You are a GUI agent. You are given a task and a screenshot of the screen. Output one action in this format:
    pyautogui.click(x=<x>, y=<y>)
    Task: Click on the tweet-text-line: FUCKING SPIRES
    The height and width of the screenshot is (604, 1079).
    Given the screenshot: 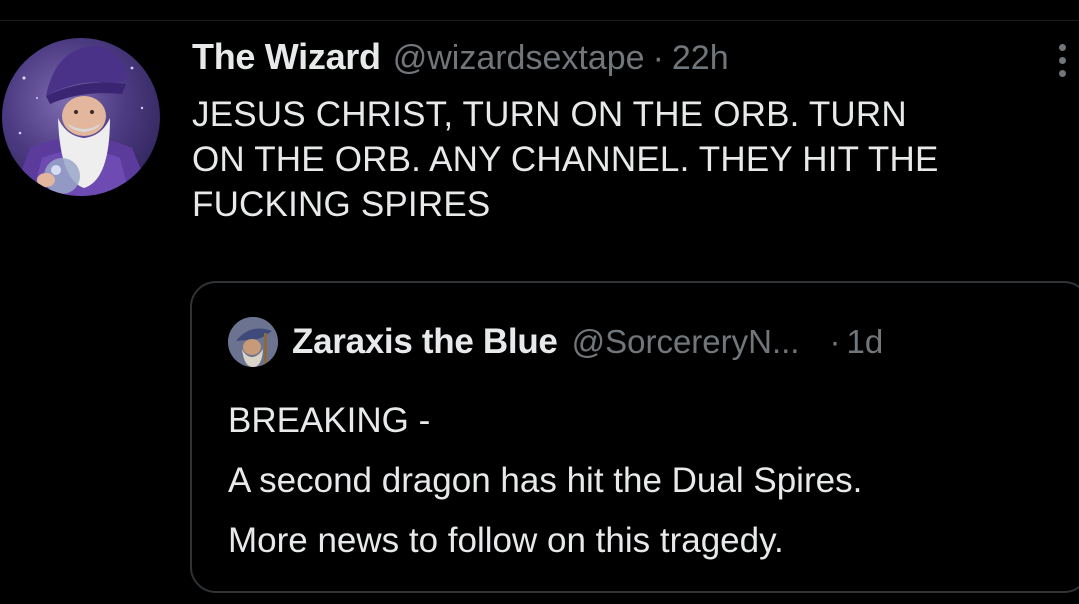 What is the action you would take?
    pyautogui.click(x=341, y=204)
    